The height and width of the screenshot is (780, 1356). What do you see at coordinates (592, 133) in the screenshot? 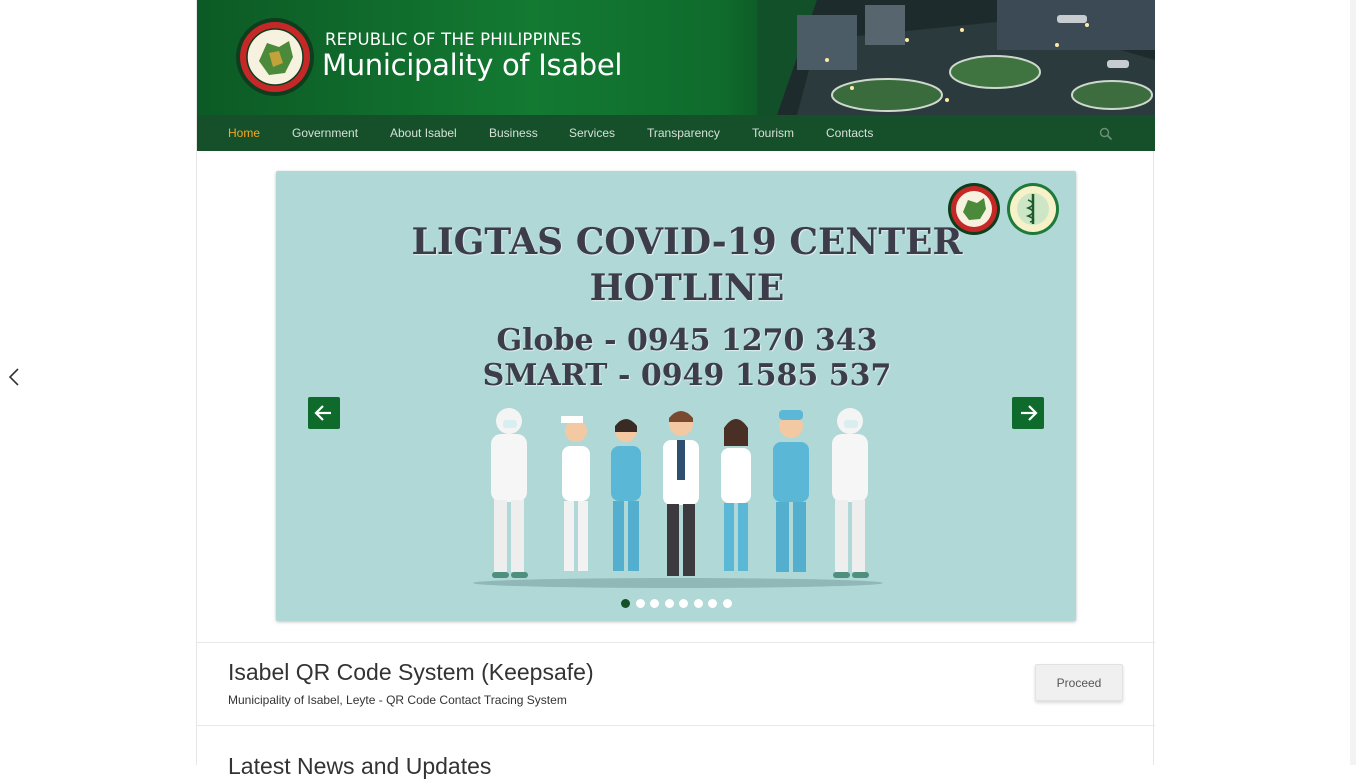
I see `nav-item-services: Services` at bounding box center [592, 133].